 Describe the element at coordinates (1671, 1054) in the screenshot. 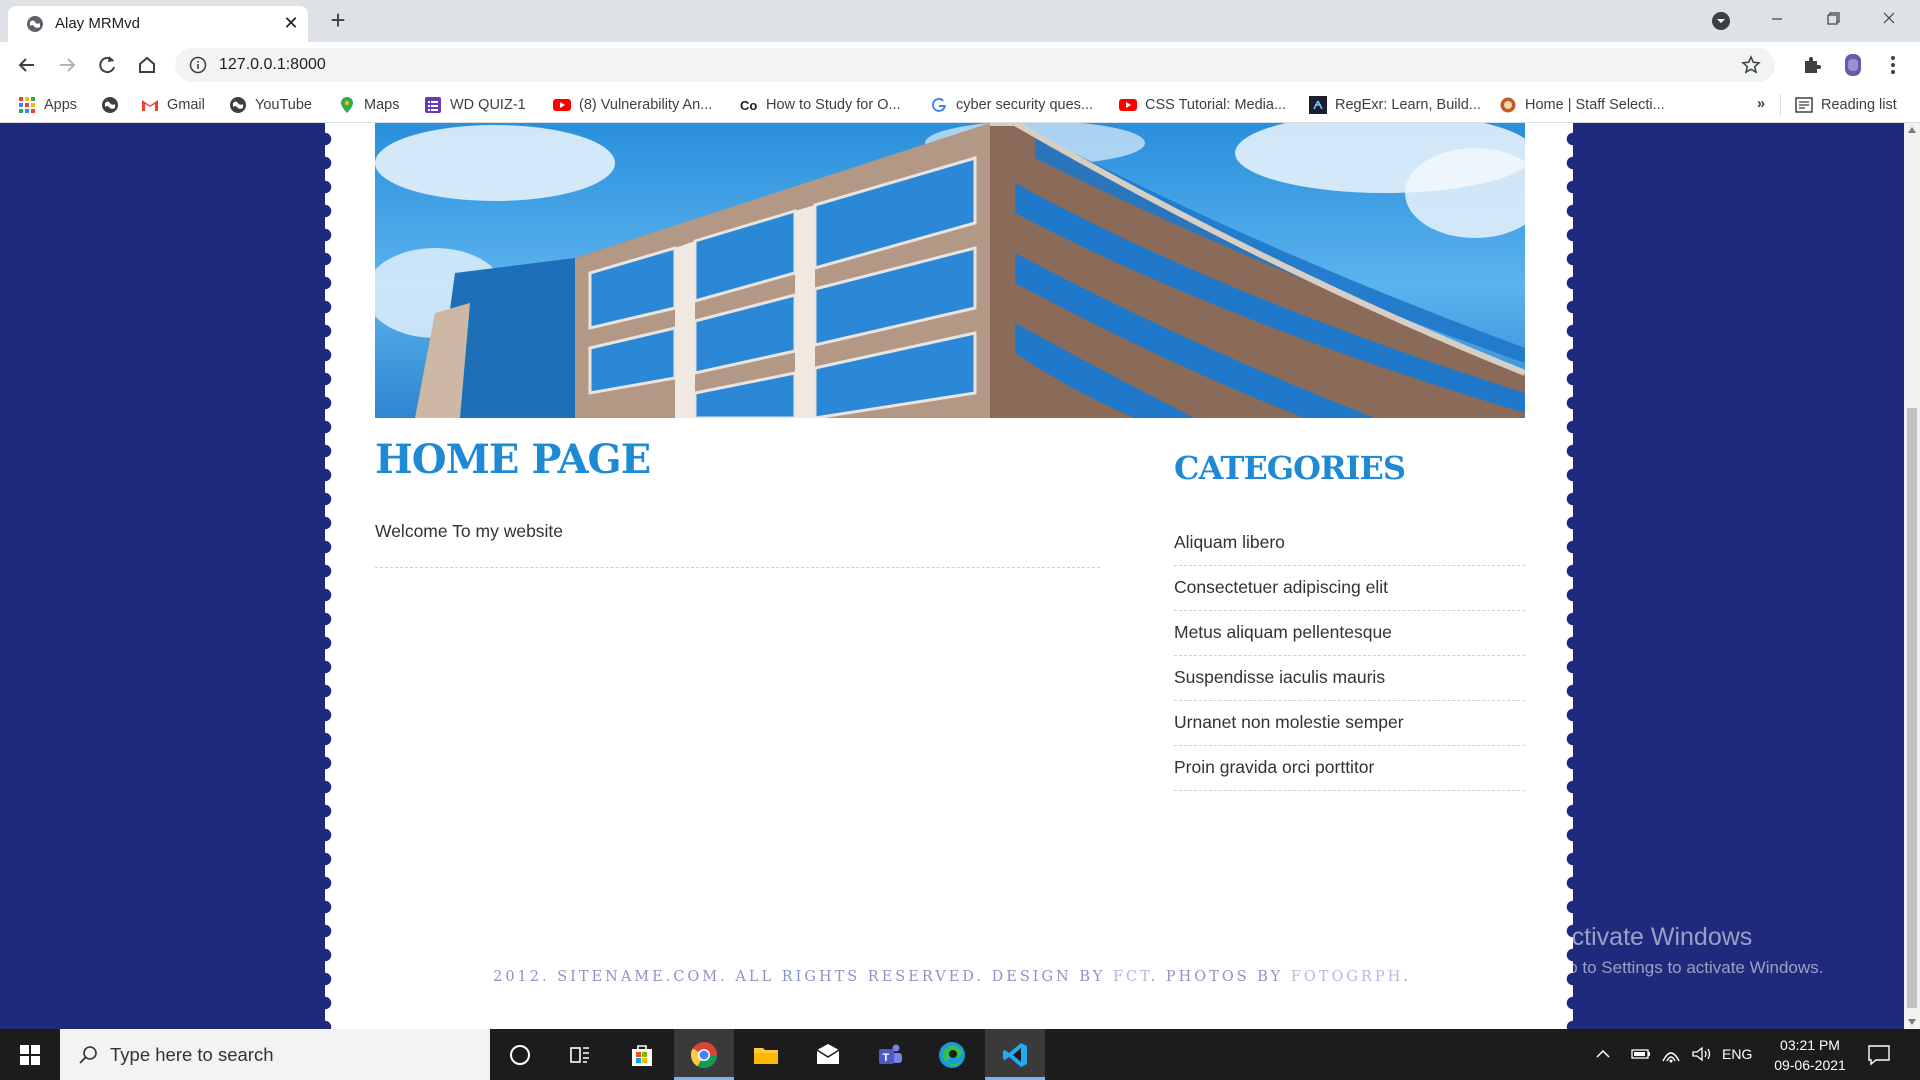

I see `wifi-icon` at that location.